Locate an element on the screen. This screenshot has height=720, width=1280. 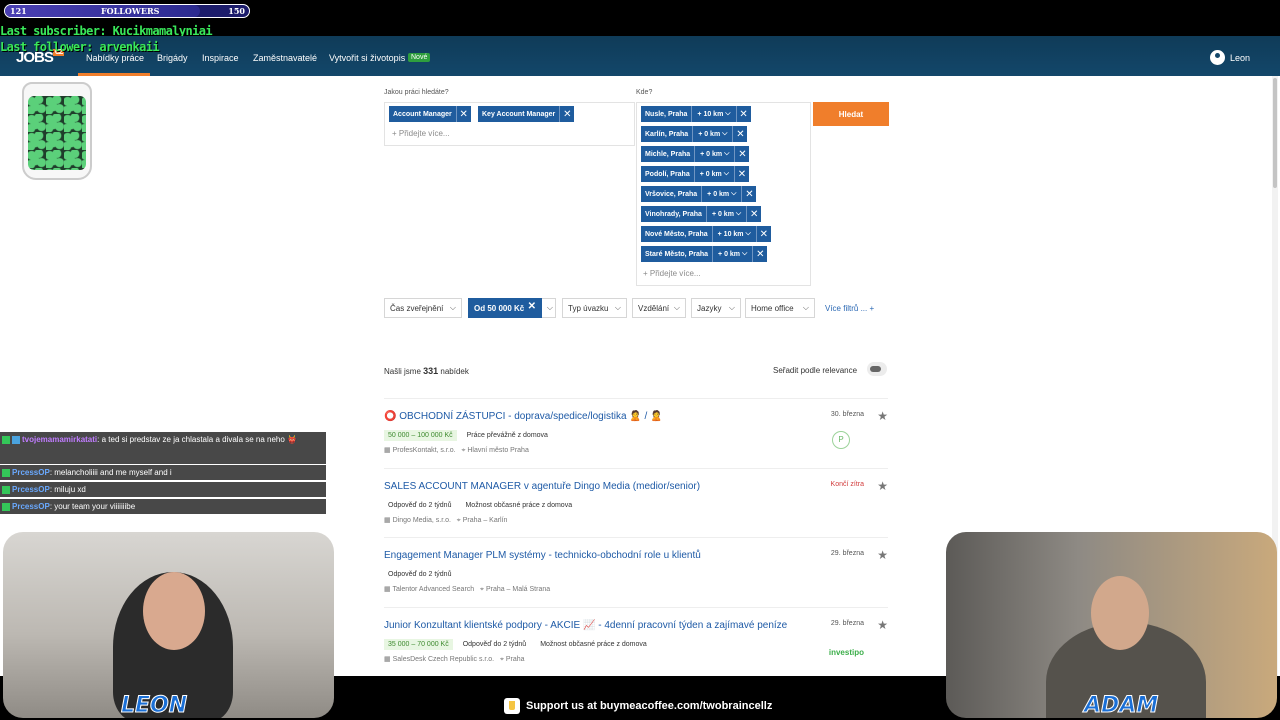
last-follower: Last follower: arvenkaii is located at coordinates (80, 47).